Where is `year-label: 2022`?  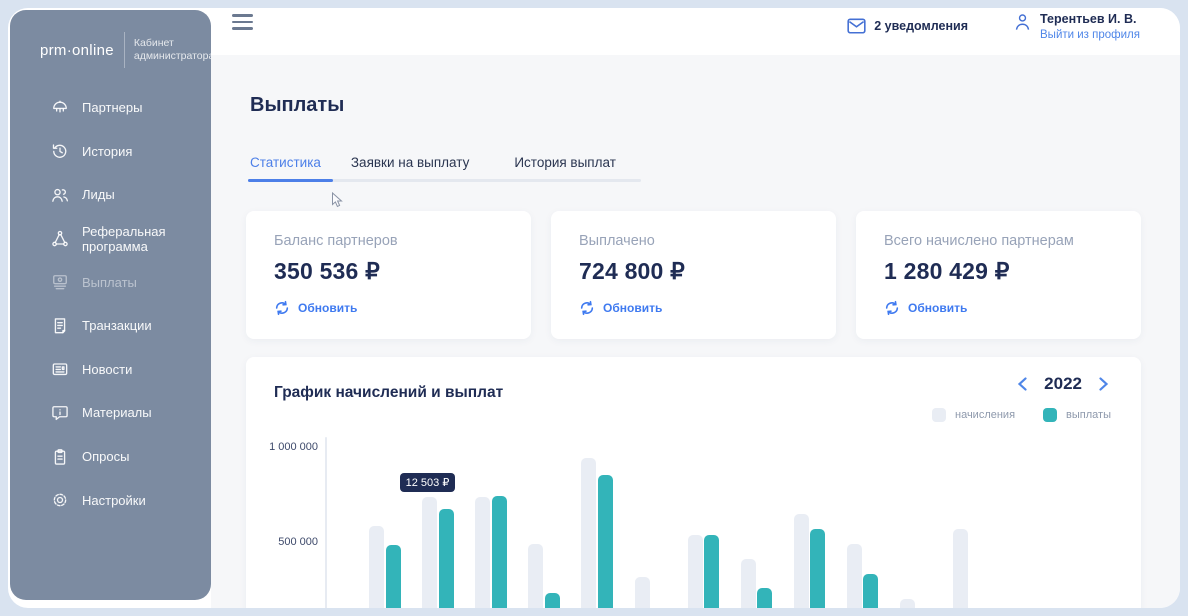
year-label: 2022 is located at coordinates (1063, 383).